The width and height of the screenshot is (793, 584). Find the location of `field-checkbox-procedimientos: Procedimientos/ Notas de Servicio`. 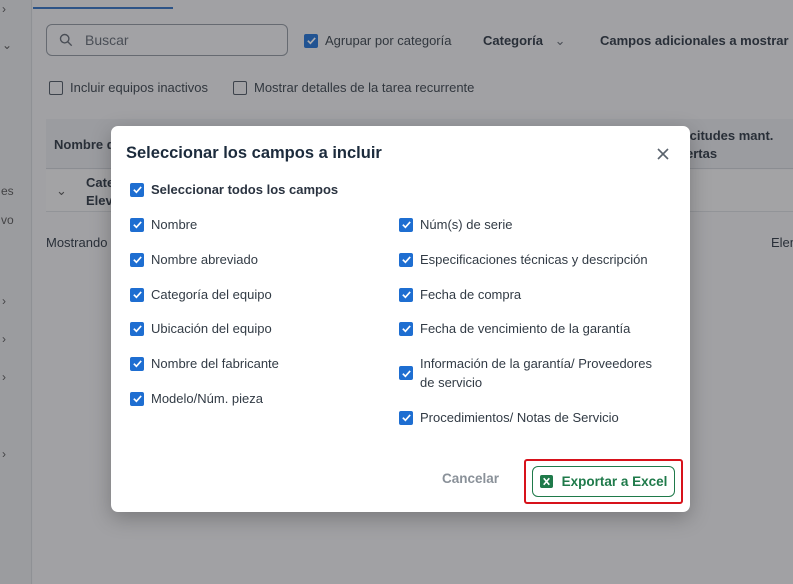

field-checkbox-procedimientos: Procedimientos/ Notas de Servicio is located at coordinates (509, 417).